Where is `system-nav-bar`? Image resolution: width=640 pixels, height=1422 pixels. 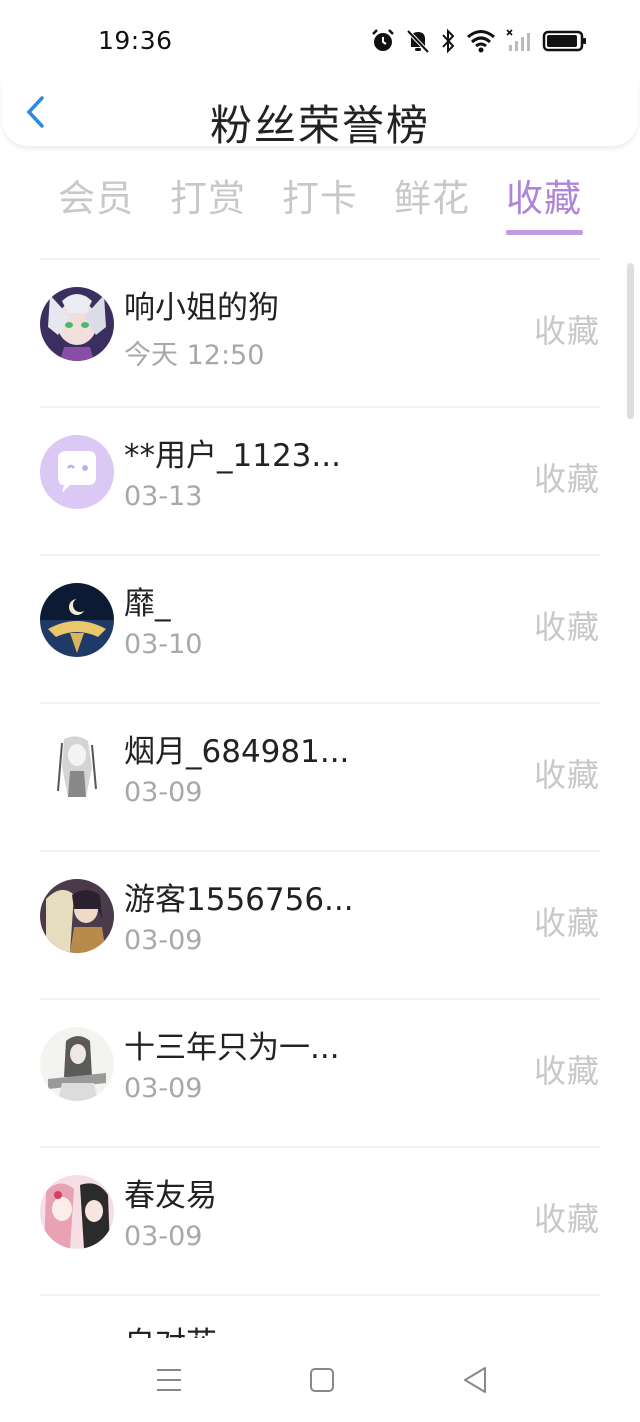 system-nav-bar is located at coordinates (320, 1380).